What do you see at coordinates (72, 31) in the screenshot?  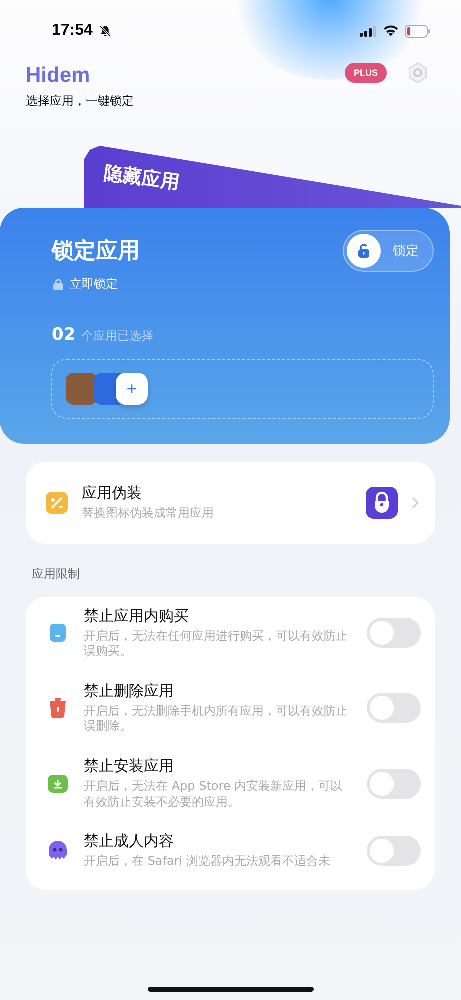 I see `status-time: 17:54` at bounding box center [72, 31].